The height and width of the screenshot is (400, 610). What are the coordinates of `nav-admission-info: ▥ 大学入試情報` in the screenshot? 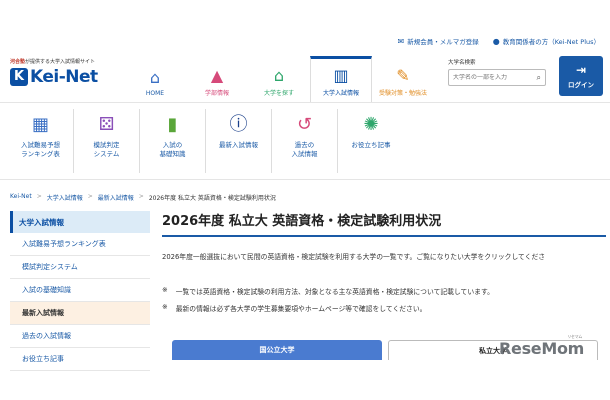 It's located at (341, 79).